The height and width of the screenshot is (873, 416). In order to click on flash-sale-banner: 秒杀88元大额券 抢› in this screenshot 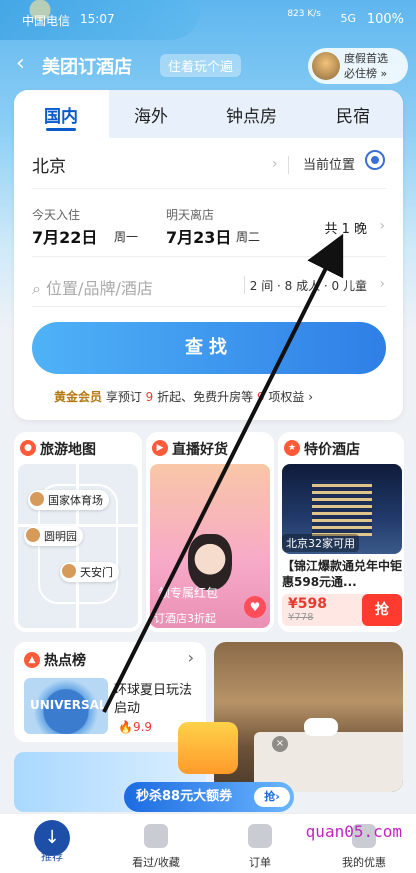, I will do `click(209, 797)`.